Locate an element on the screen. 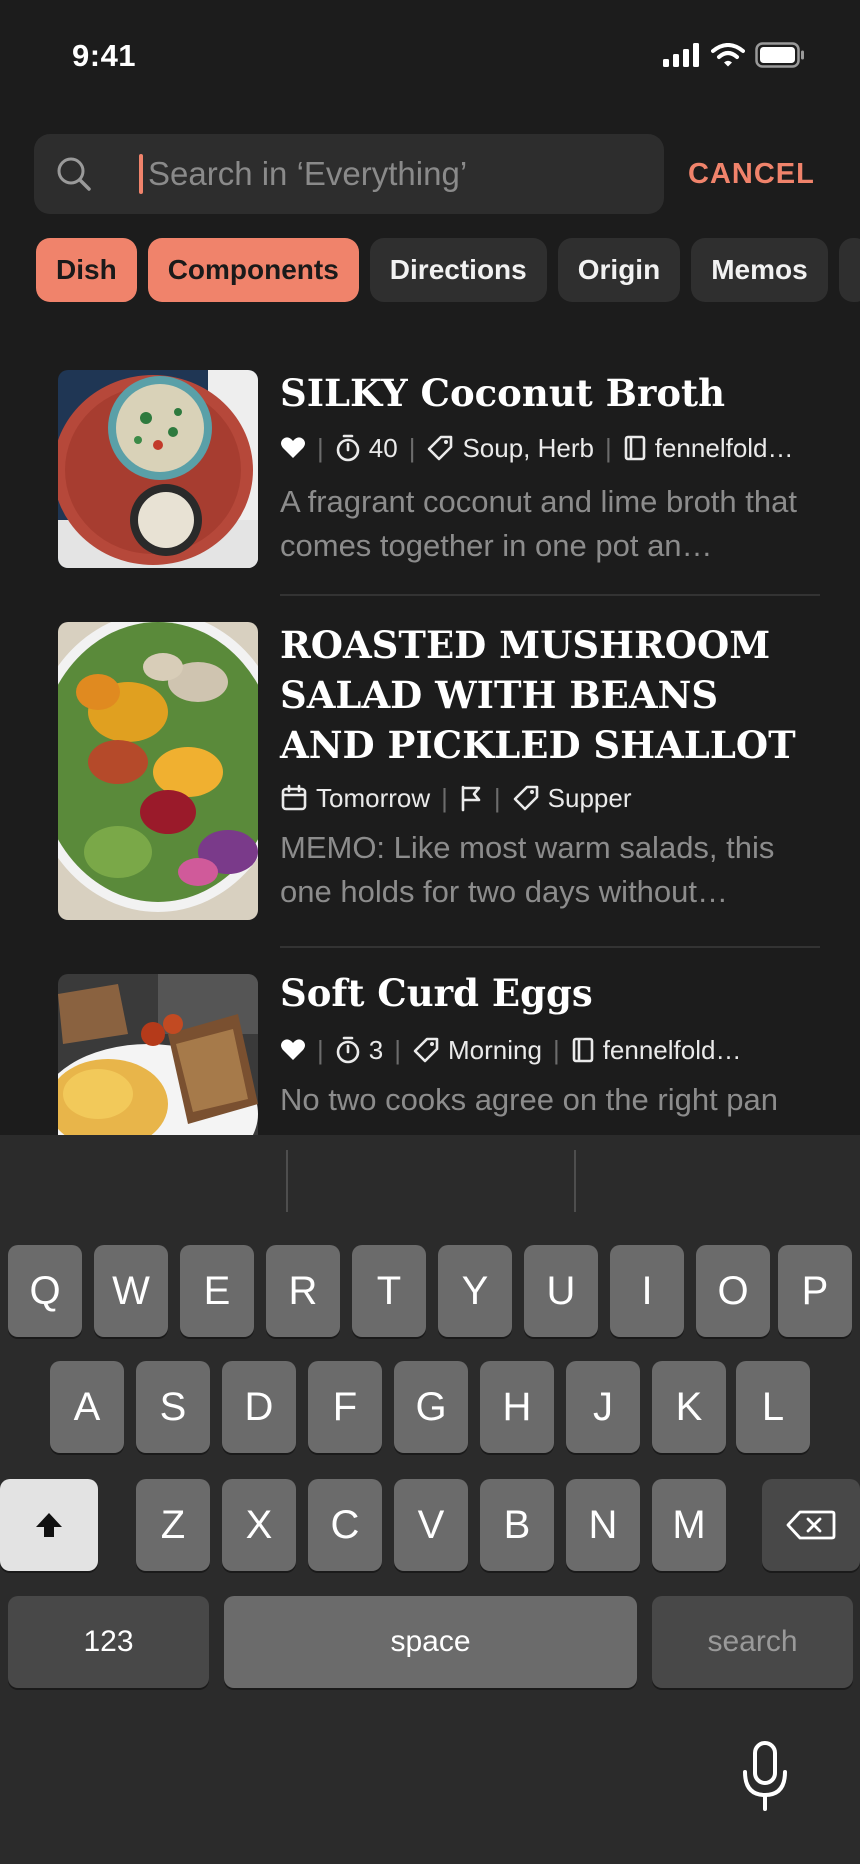  key-z: Z is located at coordinates (173, 1525).